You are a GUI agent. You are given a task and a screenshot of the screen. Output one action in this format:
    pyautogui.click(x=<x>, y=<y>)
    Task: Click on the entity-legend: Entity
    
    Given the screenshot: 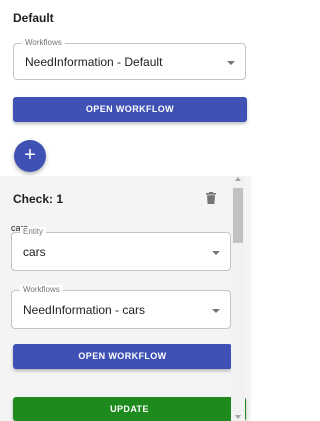 What is the action you would take?
    pyautogui.click(x=33, y=232)
    